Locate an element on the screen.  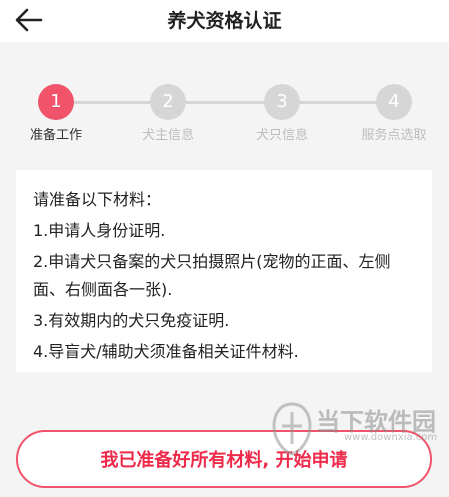
progress-stepper: 1 准备工作 2 犬主信息 3 犬只信息 4 服务点选取 is located at coordinates (224, 114).